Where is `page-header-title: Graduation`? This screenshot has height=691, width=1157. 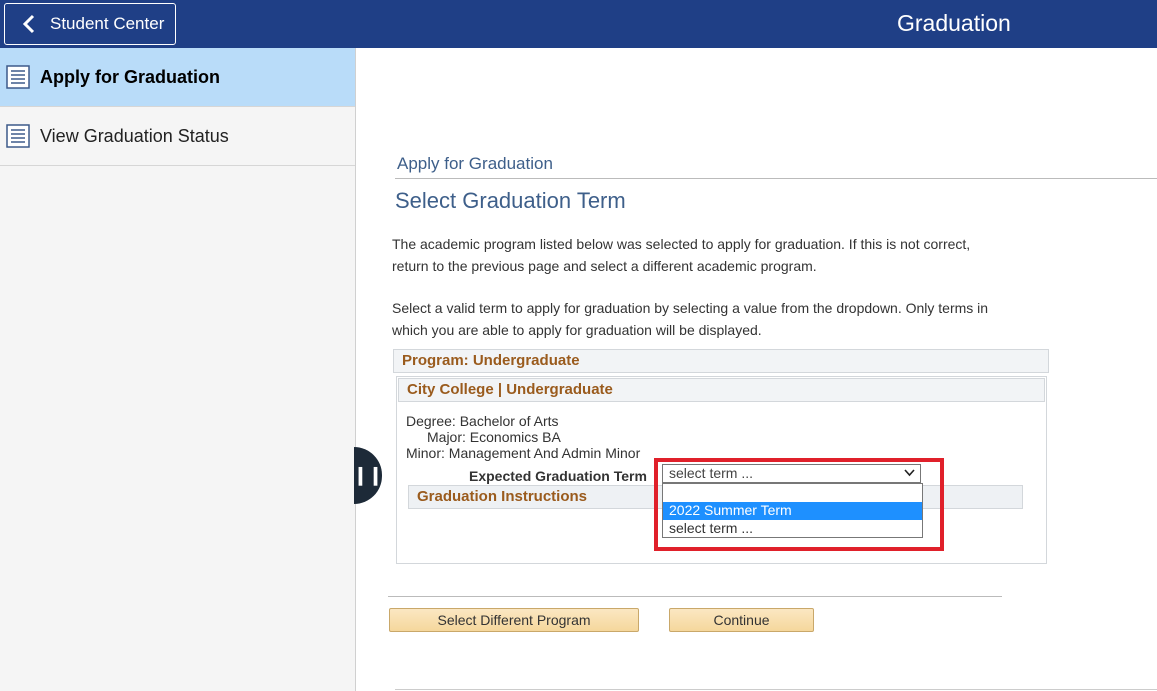
page-header-title: Graduation is located at coordinates (954, 23).